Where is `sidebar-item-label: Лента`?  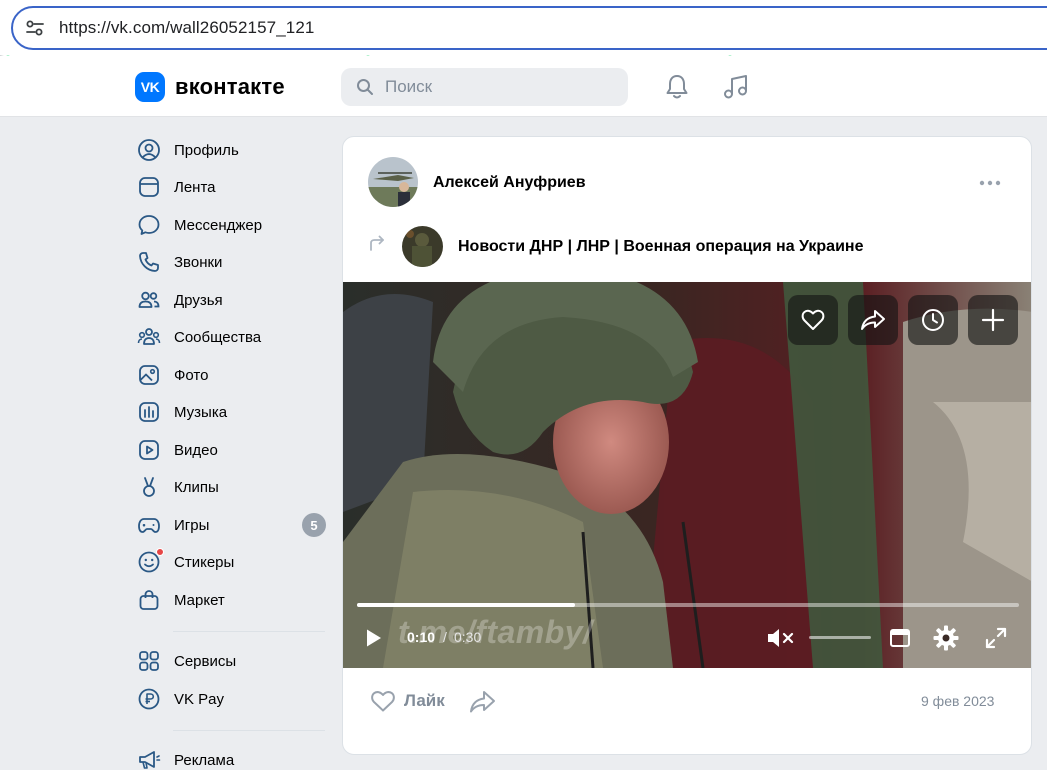
sidebar-item-label: Лента is located at coordinates (195, 187).